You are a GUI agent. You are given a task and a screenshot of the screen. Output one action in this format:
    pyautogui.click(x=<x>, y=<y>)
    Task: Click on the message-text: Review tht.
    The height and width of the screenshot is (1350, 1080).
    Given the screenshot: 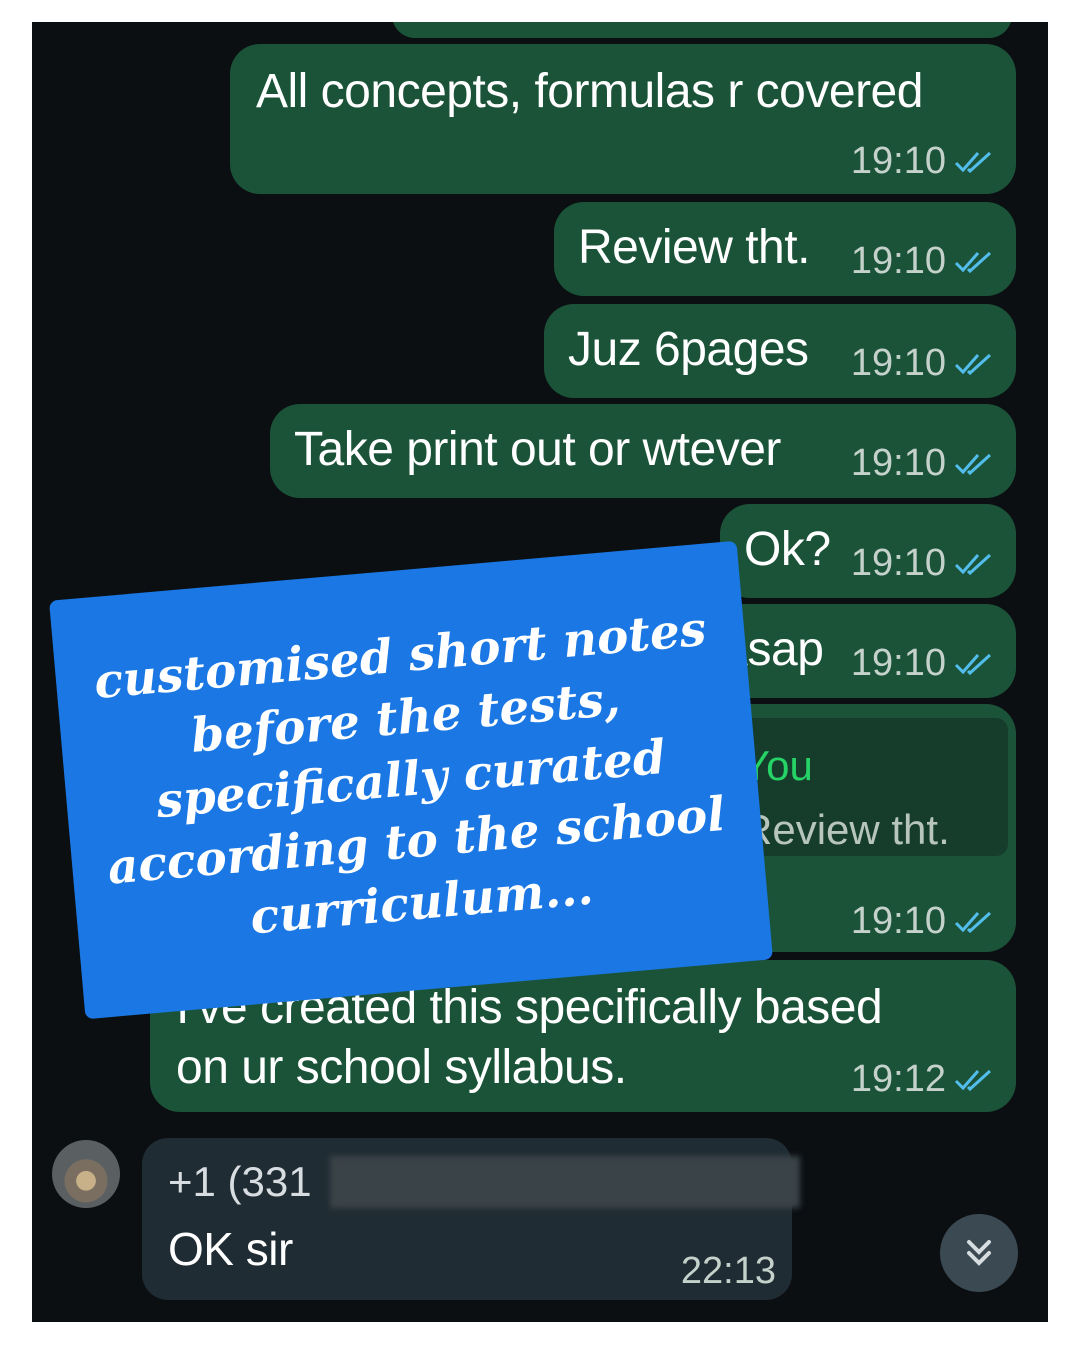 What is the action you would take?
    pyautogui.click(x=694, y=247)
    